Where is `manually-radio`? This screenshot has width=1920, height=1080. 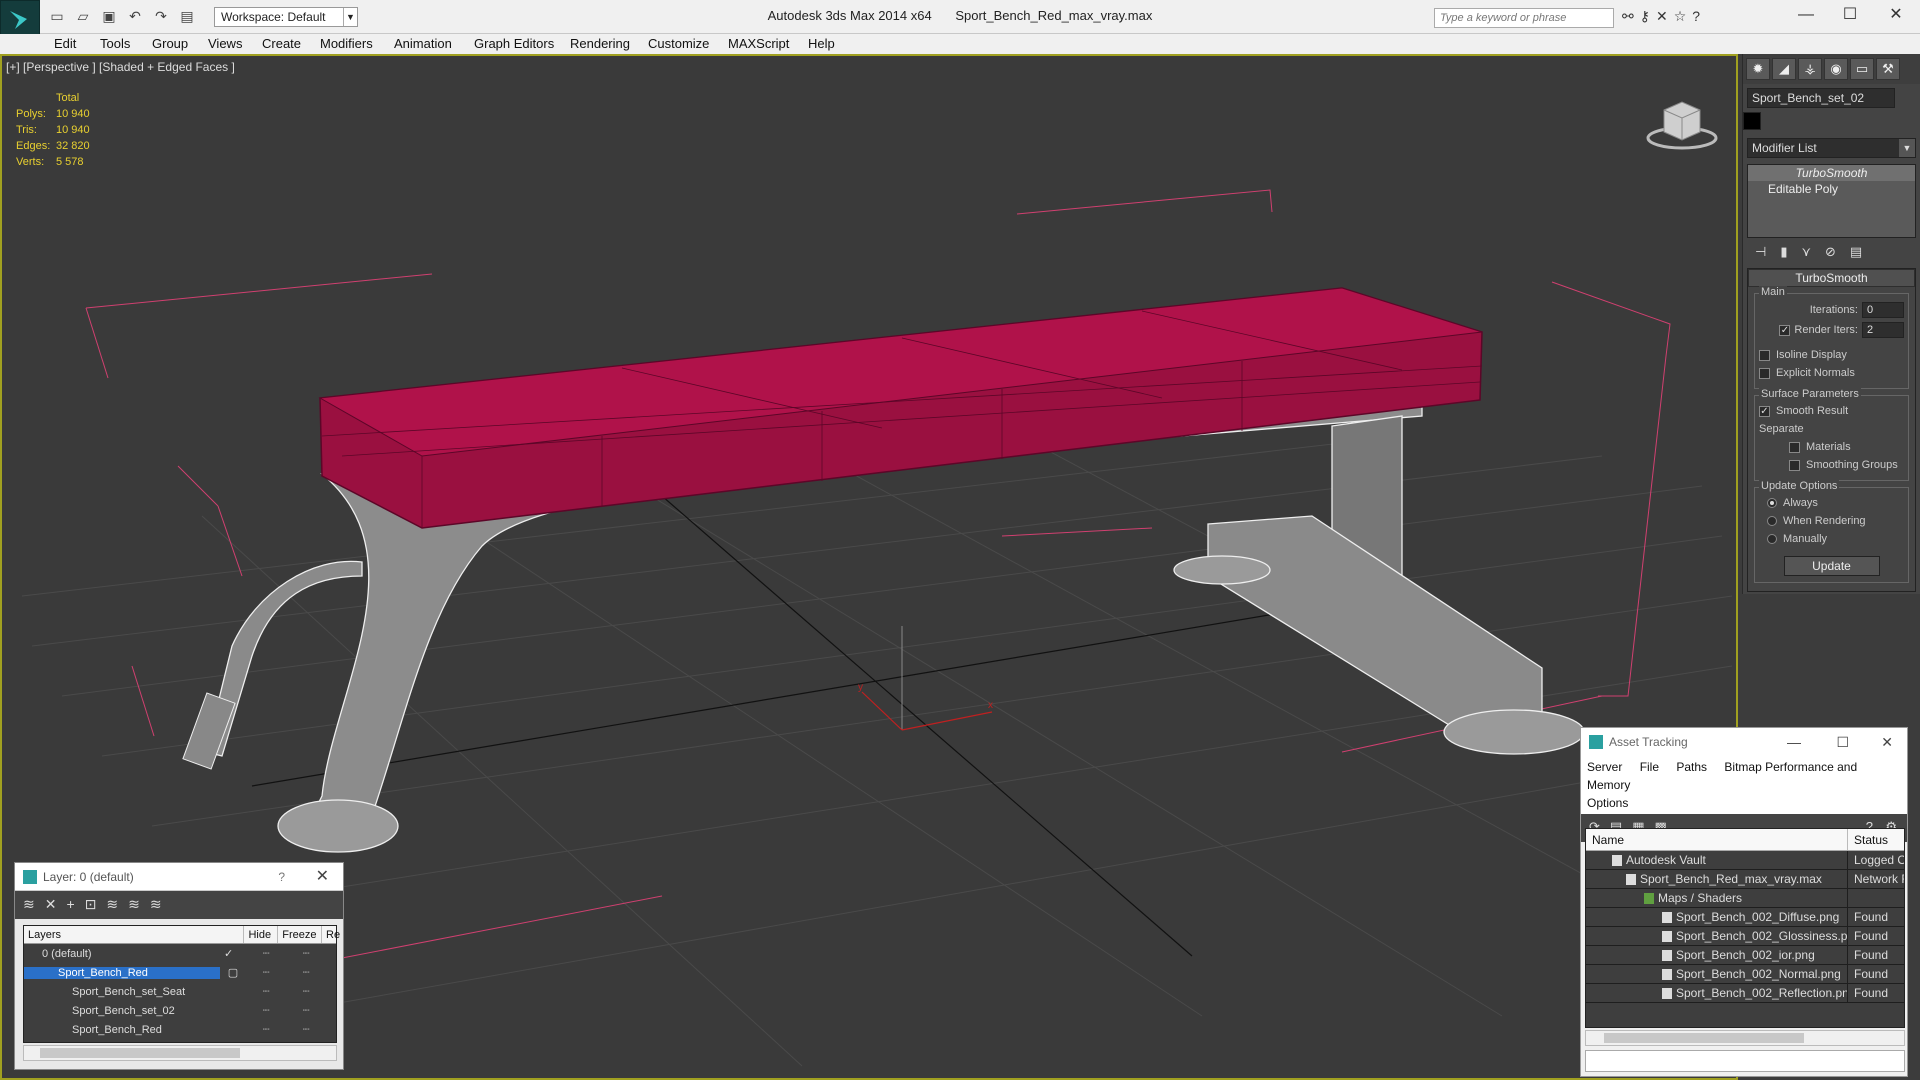
manually-radio is located at coordinates (1772, 539).